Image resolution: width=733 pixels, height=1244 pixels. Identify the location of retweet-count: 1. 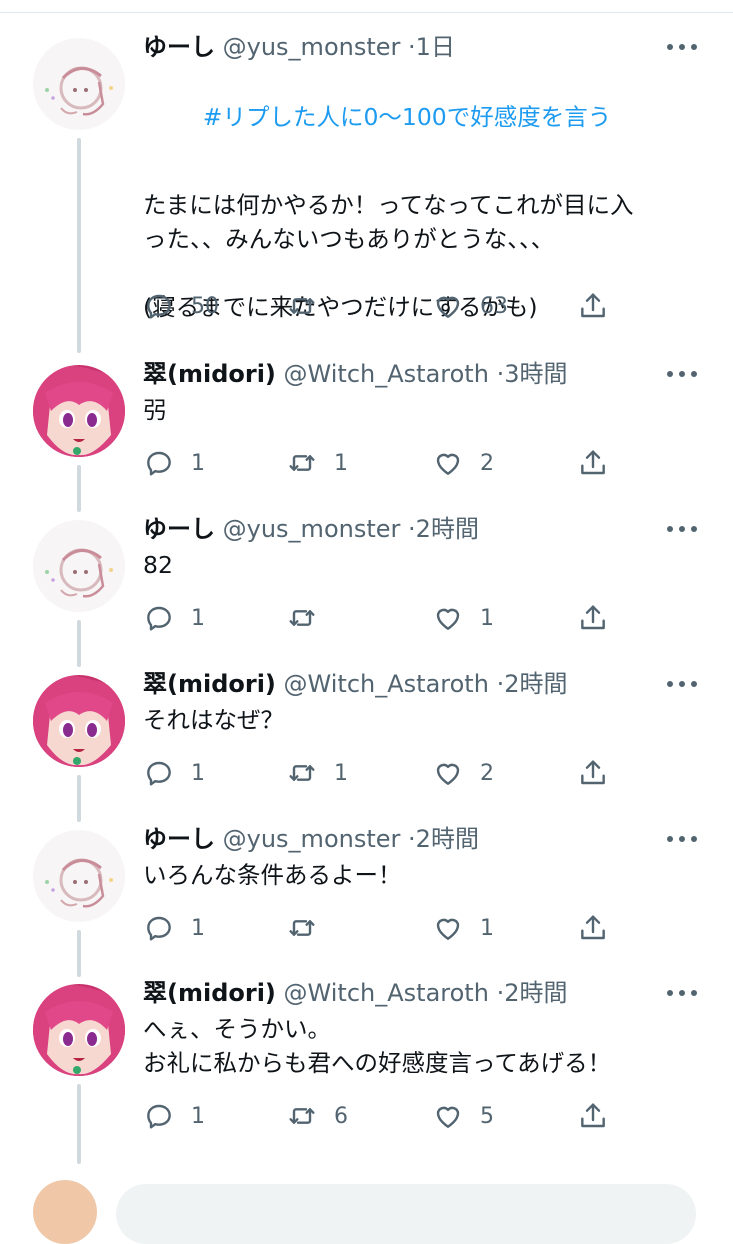
(341, 773).